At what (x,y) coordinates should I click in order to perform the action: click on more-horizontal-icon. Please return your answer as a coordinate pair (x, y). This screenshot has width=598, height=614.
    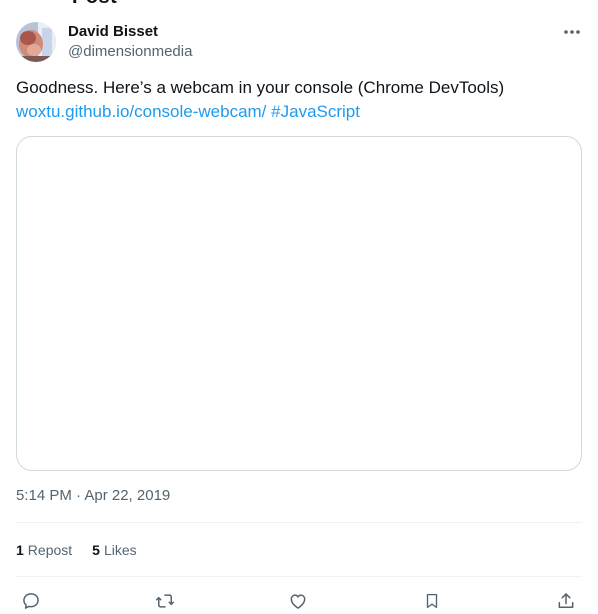
    Looking at the image, I should click on (572, 32).